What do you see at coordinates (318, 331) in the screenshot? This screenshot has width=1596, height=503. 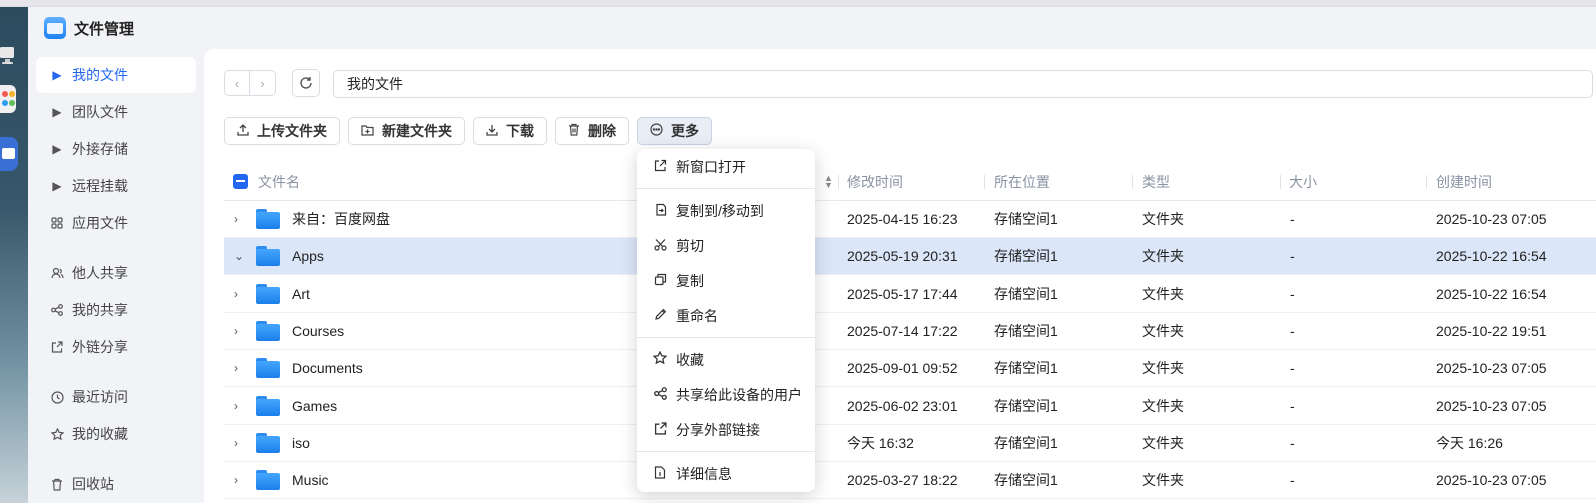 I see `file-name: Courses` at bounding box center [318, 331].